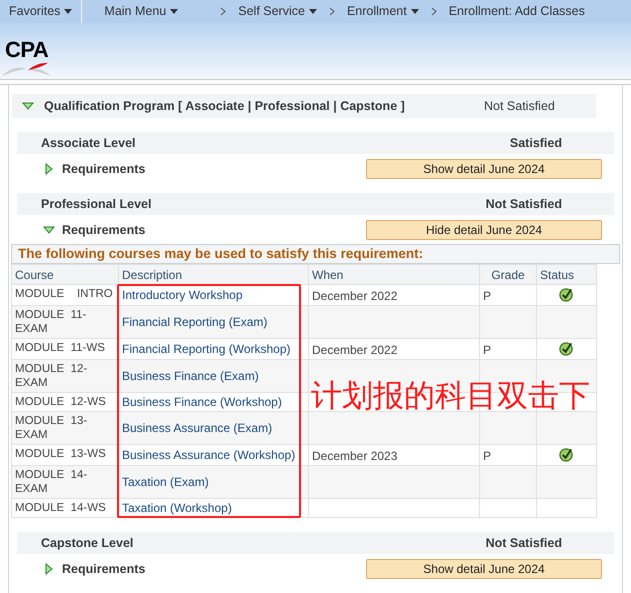 The image size is (631, 593). What do you see at coordinates (96, 204) in the screenshot?
I see `level-title: Professional Level` at bounding box center [96, 204].